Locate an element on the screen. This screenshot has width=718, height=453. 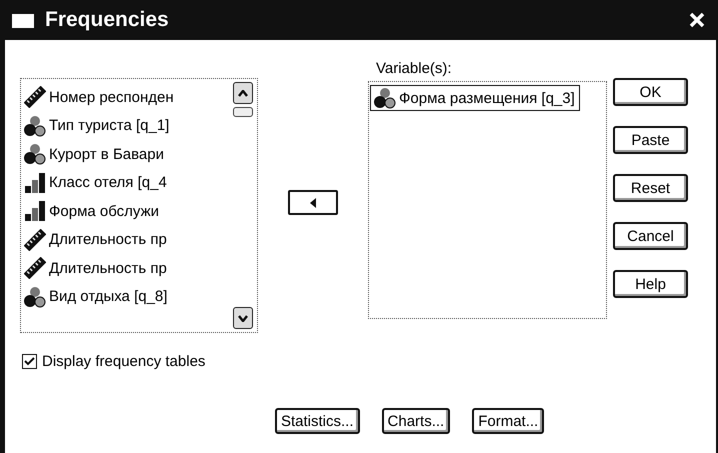
variable-item: Класс отеля [q_4 is located at coordinates (128, 182).